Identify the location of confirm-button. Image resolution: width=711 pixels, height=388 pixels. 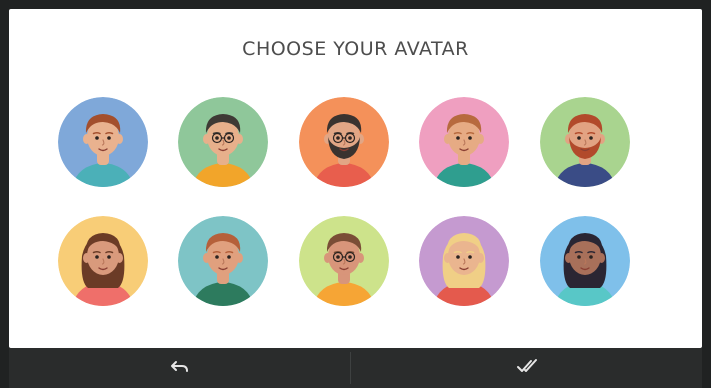
(526, 368).